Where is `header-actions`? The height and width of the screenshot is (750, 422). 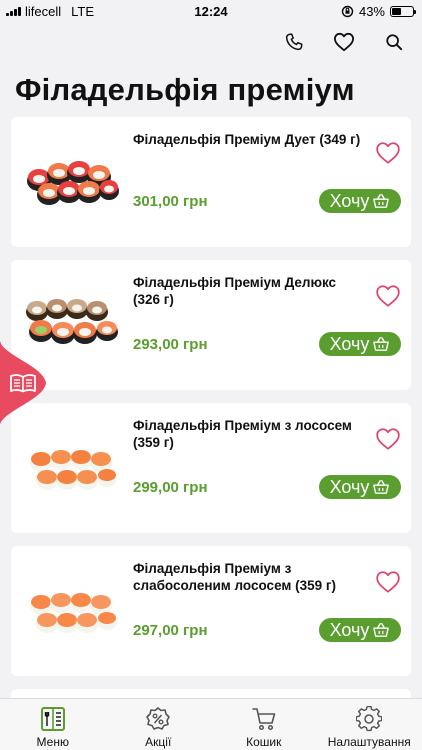
header-actions is located at coordinates (344, 42).